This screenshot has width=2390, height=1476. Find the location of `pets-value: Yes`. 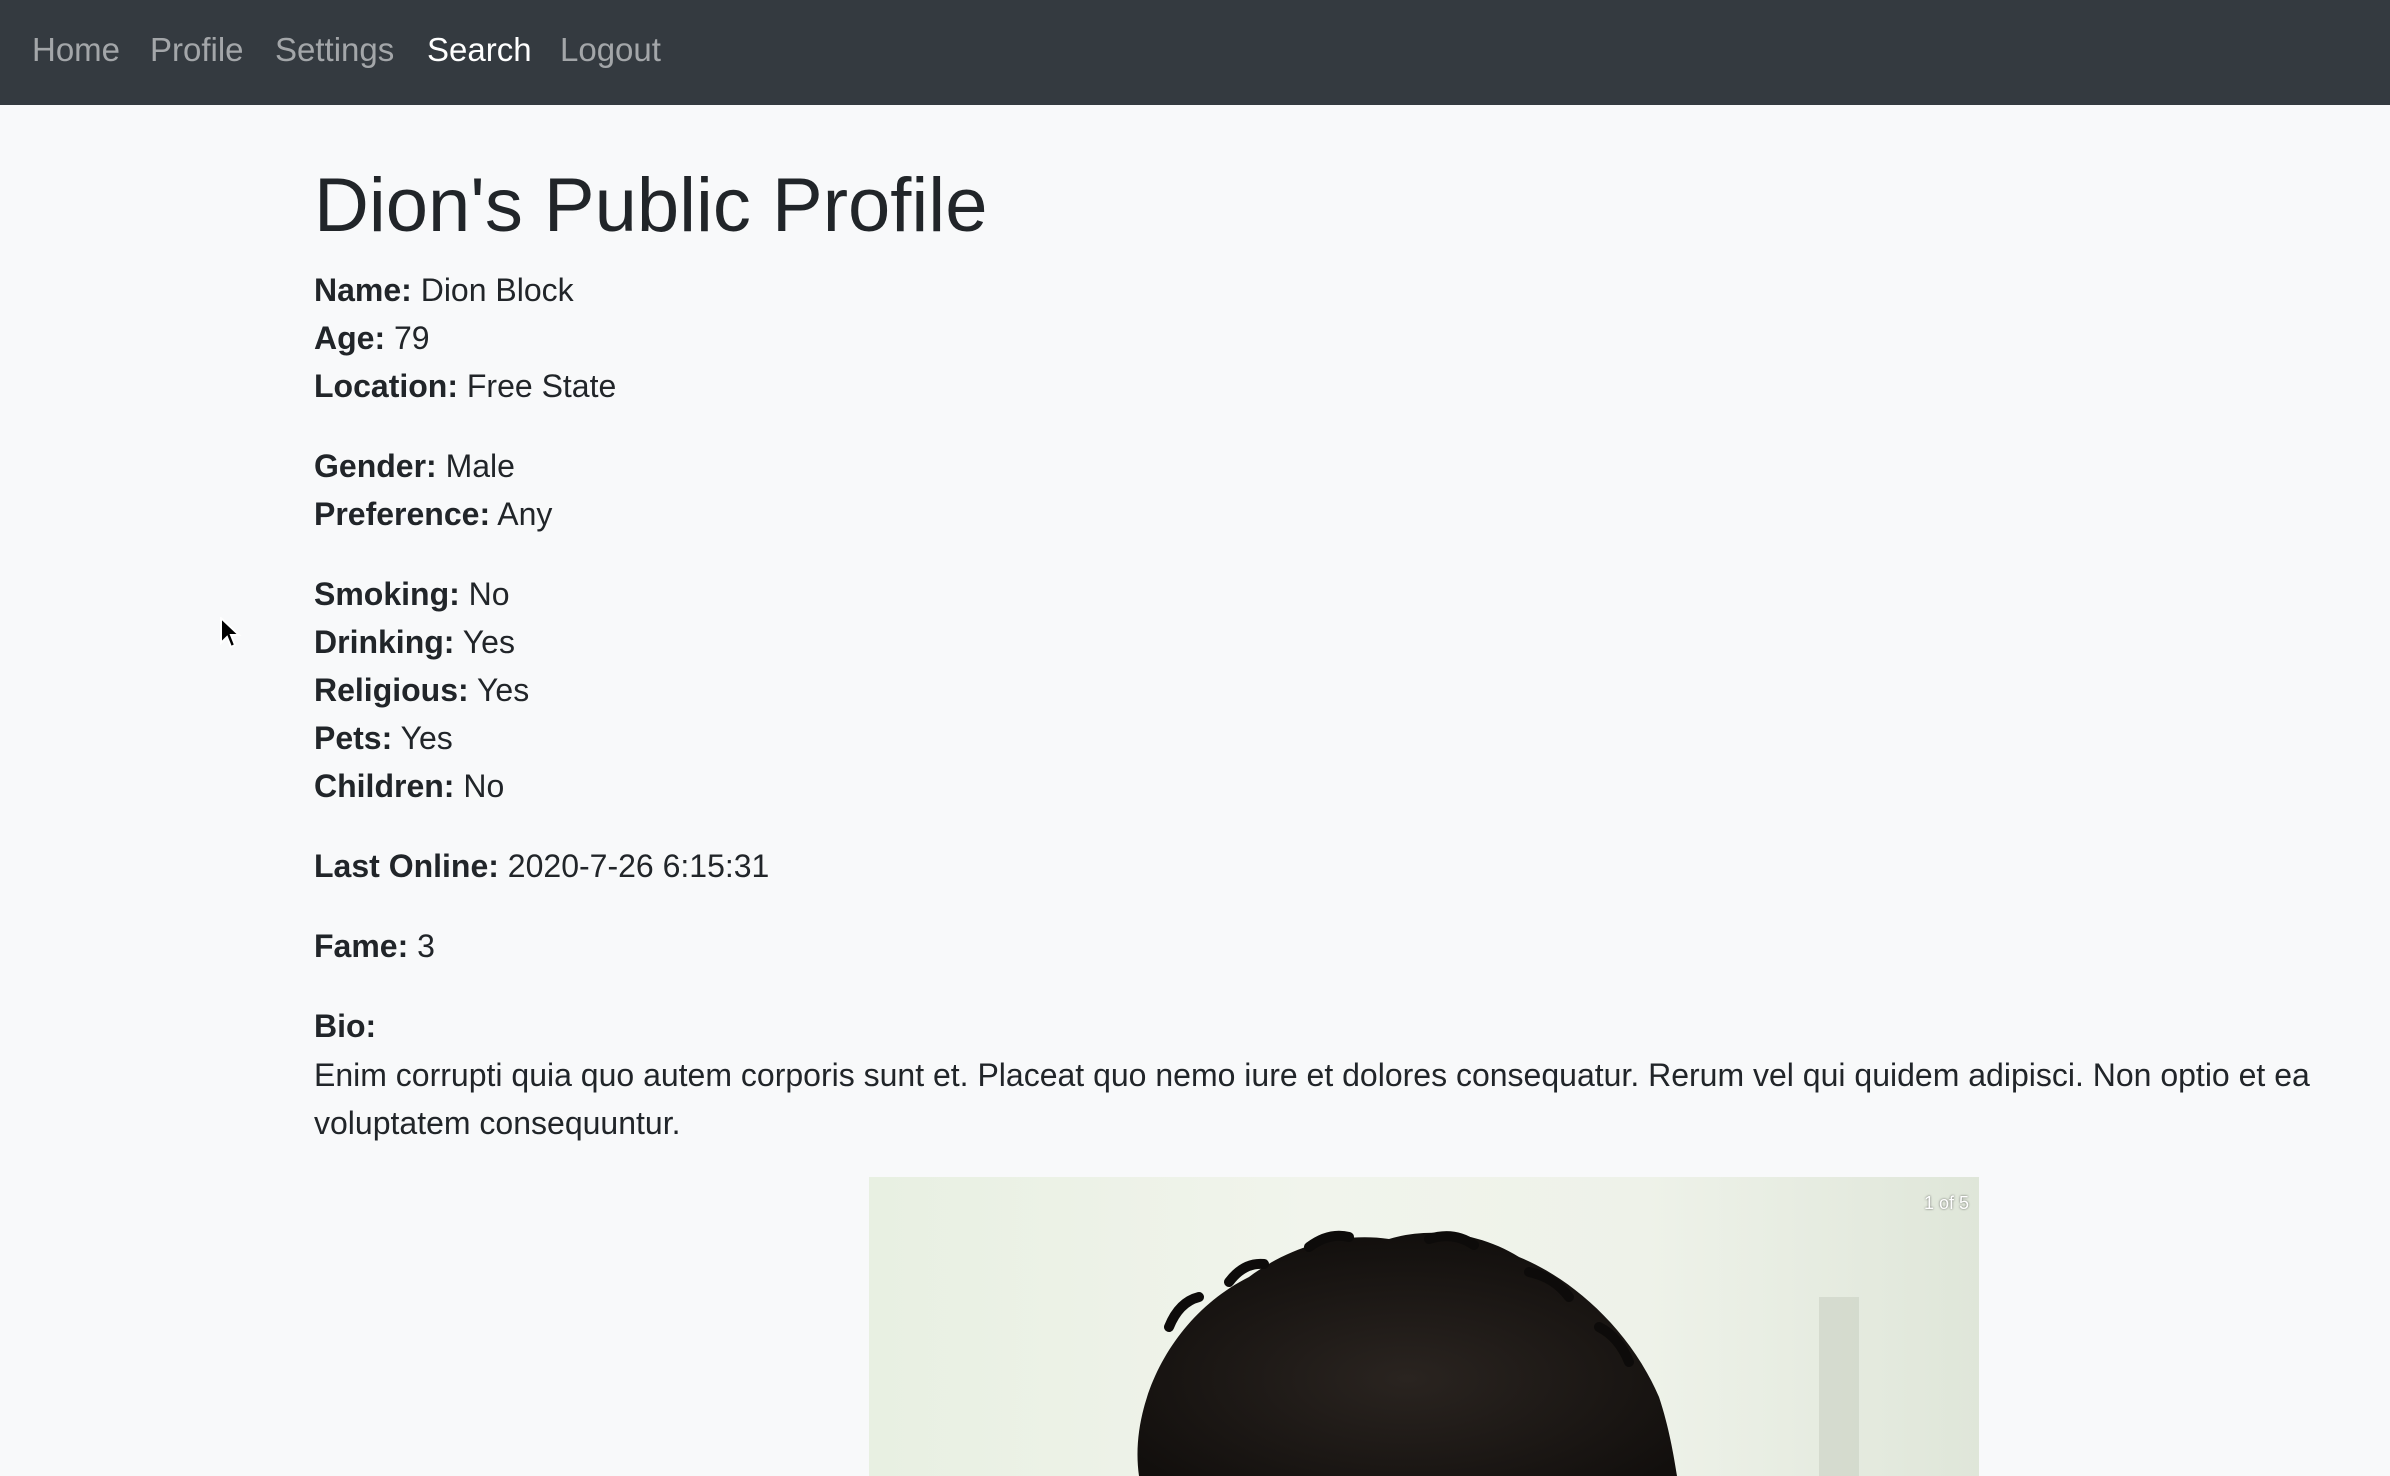

pets-value: Yes is located at coordinates (426, 738).